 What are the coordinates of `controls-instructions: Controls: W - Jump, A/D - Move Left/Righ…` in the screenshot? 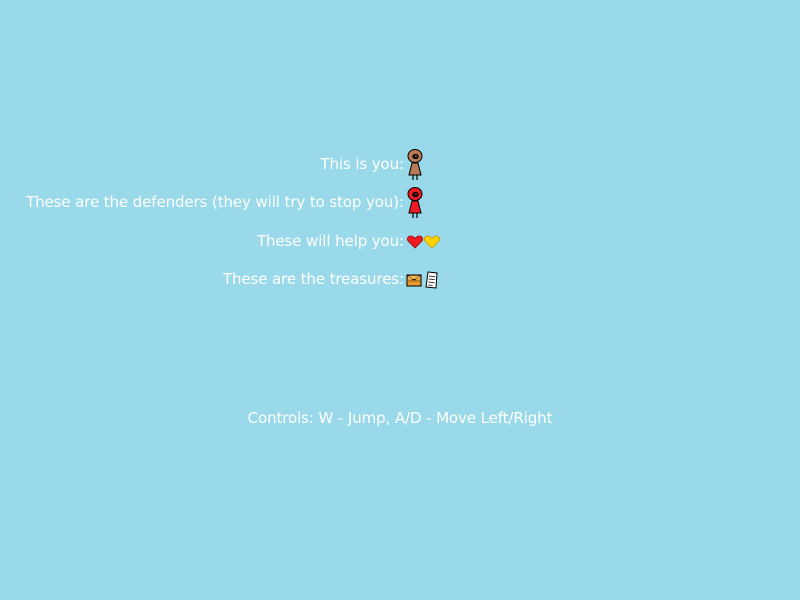 It's located at (400, 418).